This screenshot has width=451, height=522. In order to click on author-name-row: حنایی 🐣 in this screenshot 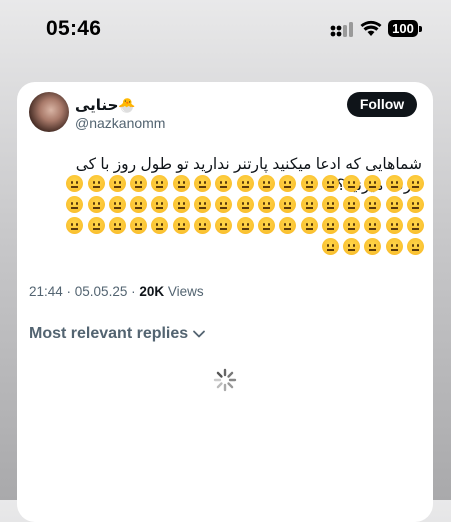, I will do `click(106, 105)`.